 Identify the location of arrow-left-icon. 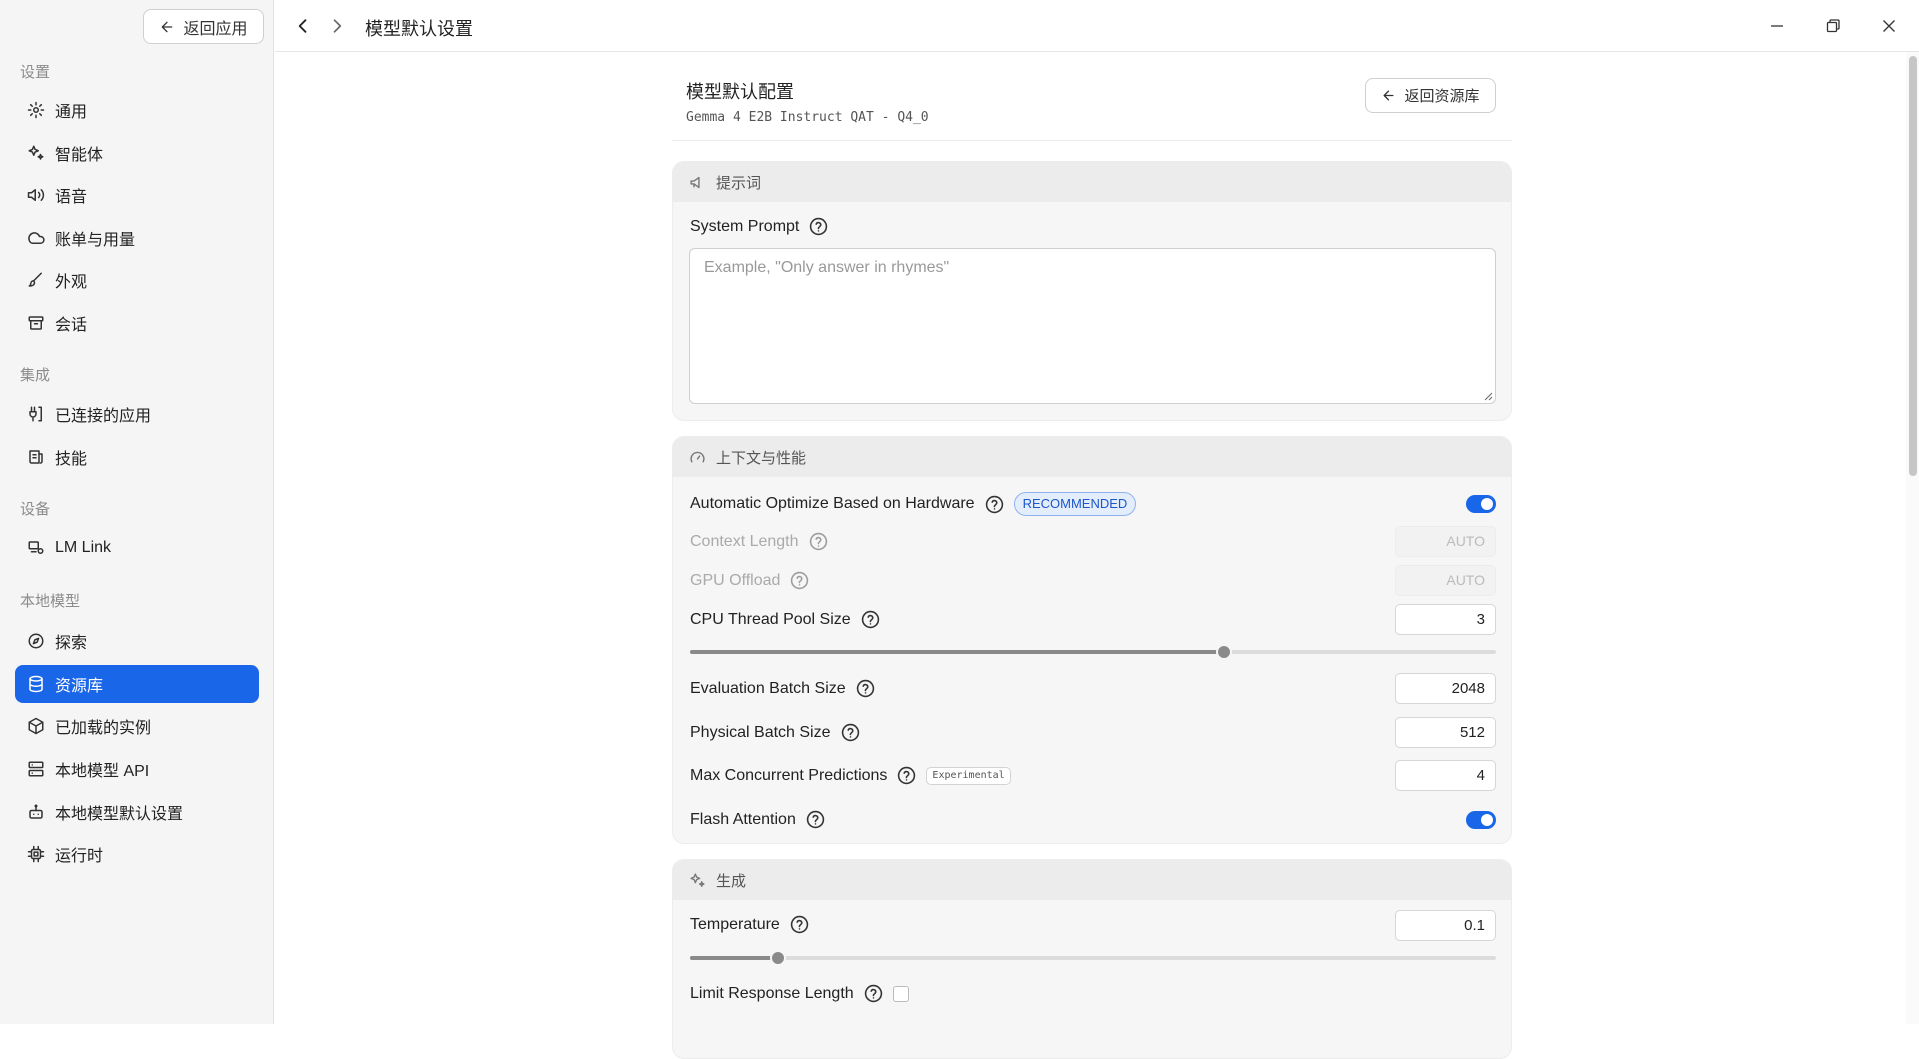
(1388, 95).